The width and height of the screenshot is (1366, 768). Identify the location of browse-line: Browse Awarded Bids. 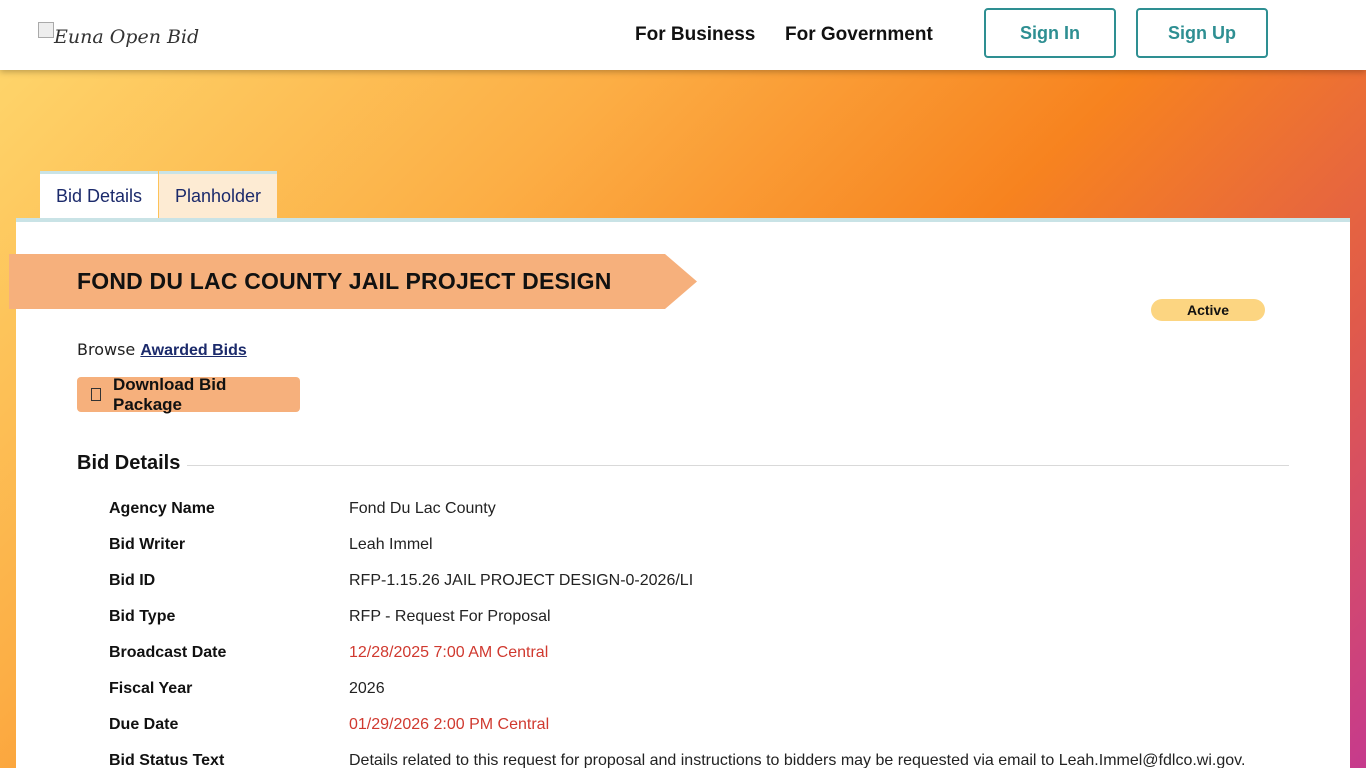
(162, 350).